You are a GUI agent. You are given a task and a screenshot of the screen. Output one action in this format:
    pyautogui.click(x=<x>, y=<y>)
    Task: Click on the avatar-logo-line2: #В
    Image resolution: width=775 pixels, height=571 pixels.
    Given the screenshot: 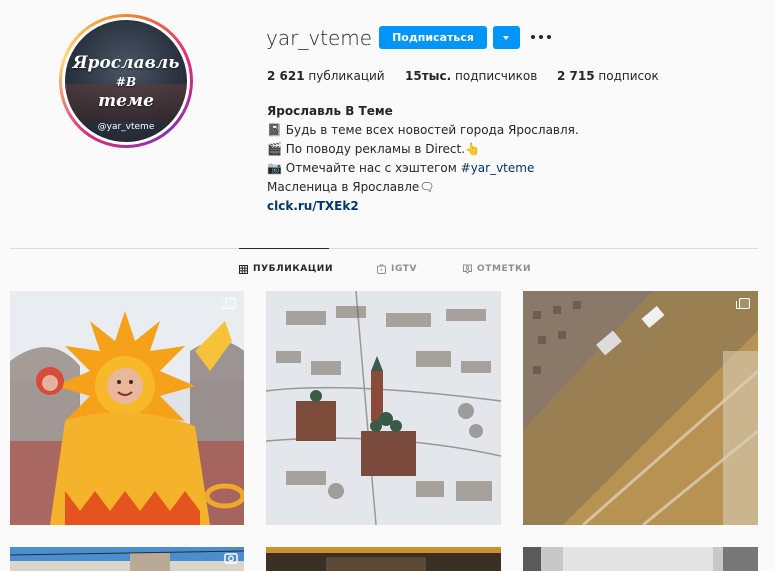 What is the action you would take?
    pyautogui.click(x=126, y=82)
    